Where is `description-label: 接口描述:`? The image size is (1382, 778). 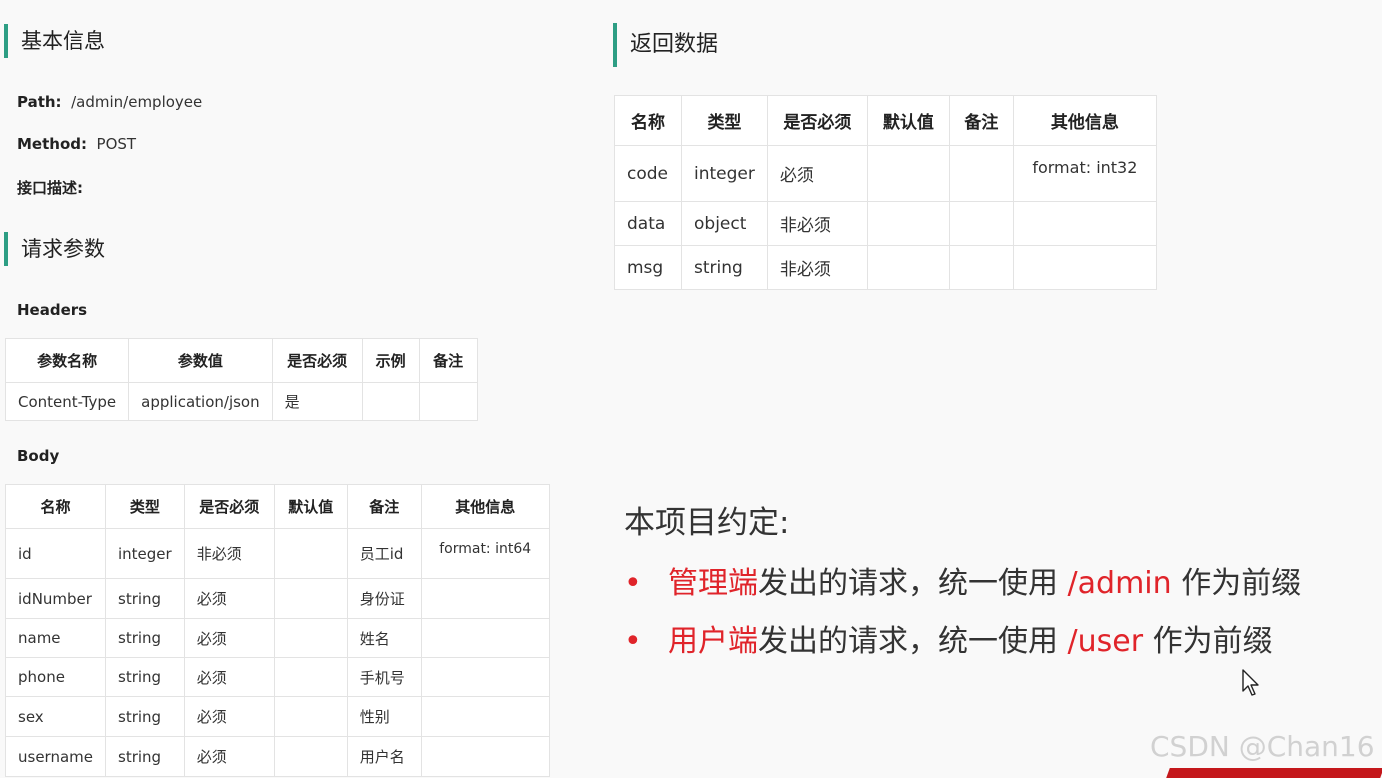
description-label: 接口描述: is located at coordinates (50, 188).